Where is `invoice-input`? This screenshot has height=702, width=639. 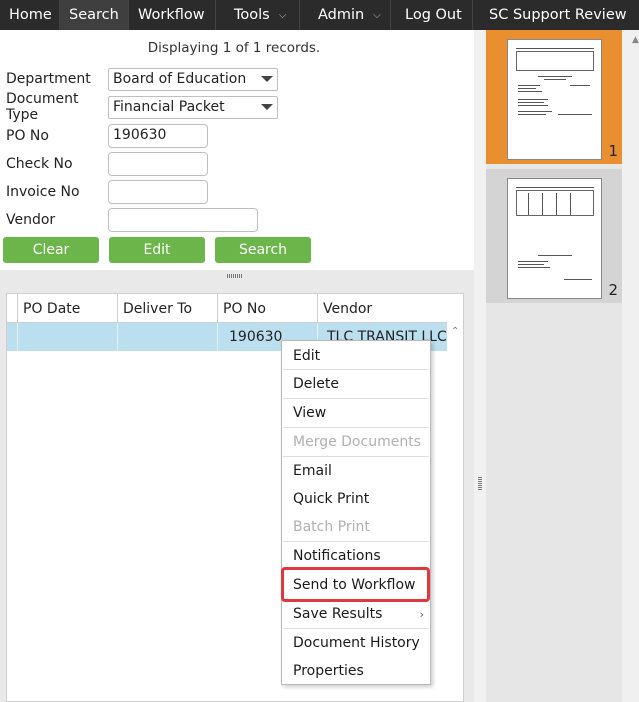
invoice-input is located at coordinates (158, 192).